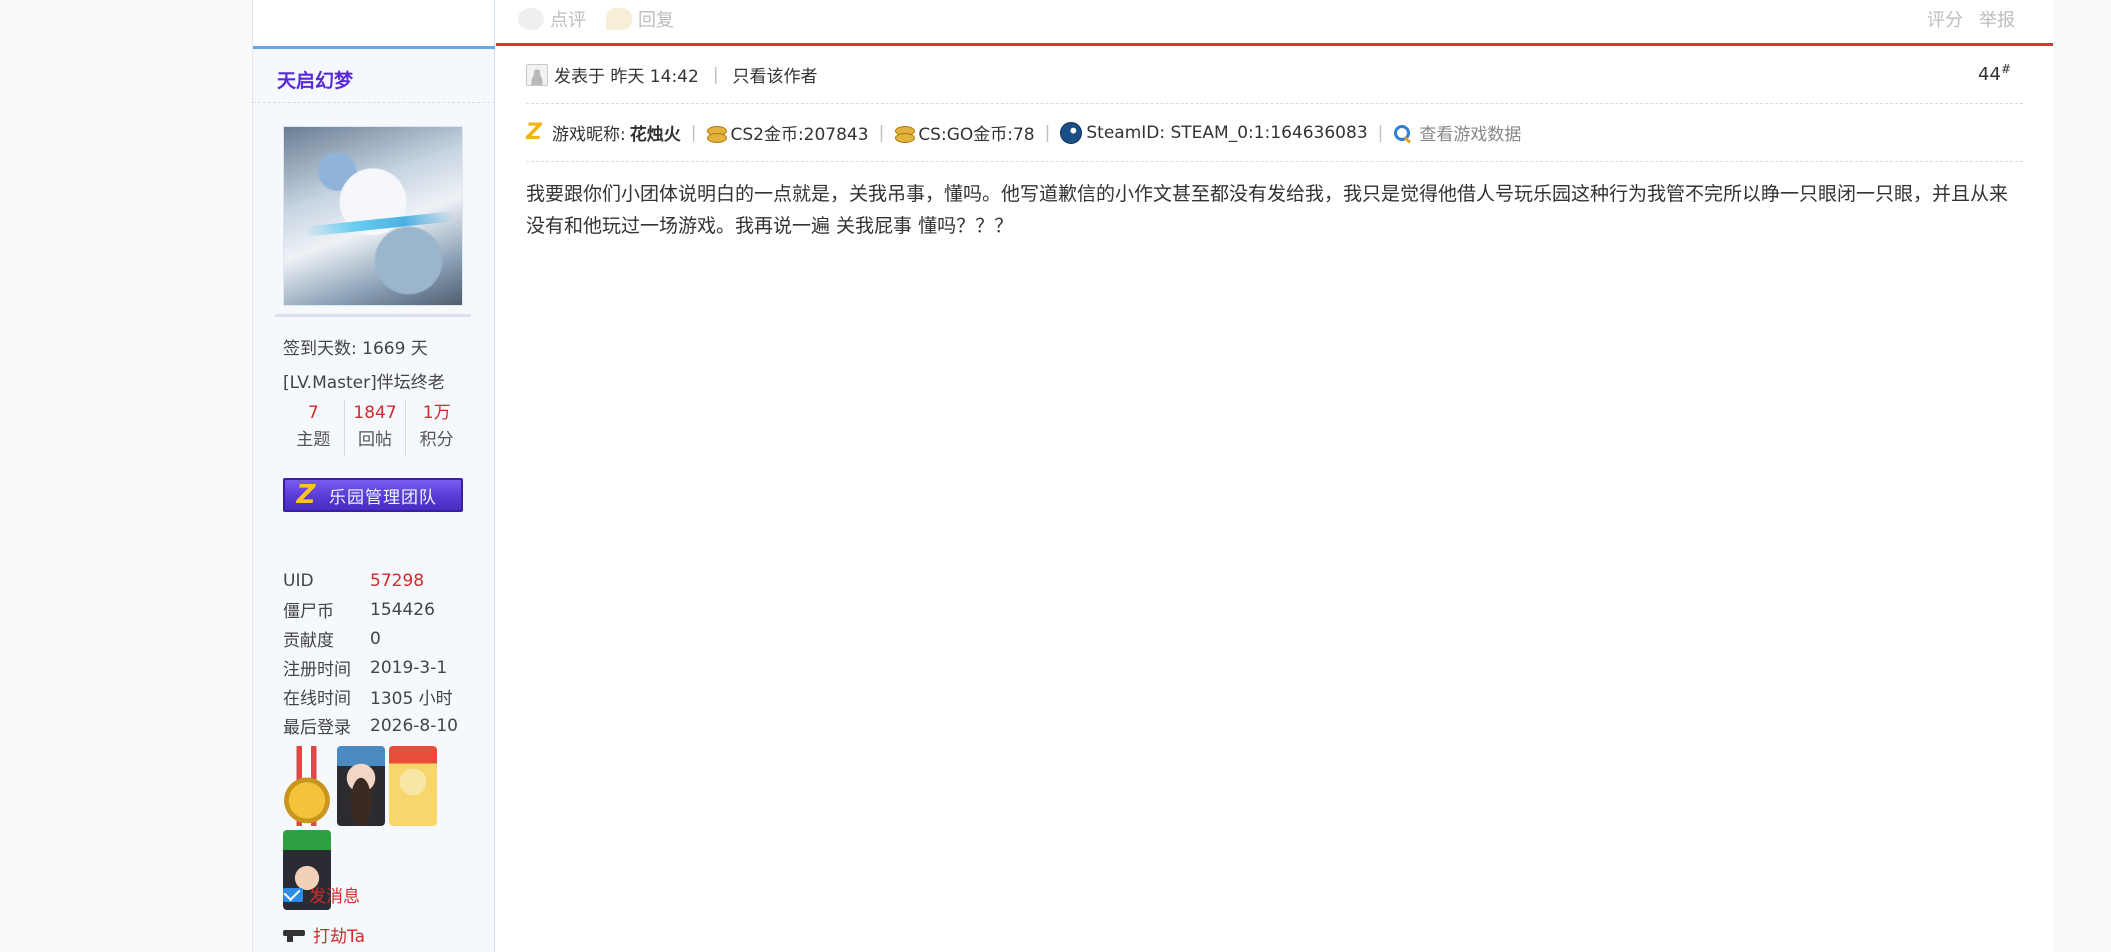 The width and height of the screenshot is (2111, 952). Describe the element at coordinates (321, 894) in the screenshot. I see `send-message-link: 发消息` at that location.